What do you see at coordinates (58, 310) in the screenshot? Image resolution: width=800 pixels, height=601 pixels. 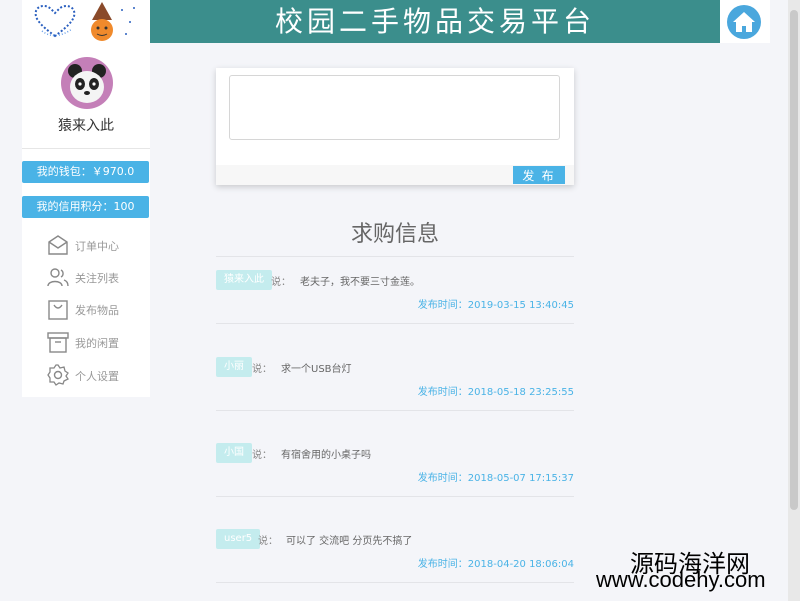 I see `shopping-bag-icon` at bounding box center [58, 310].